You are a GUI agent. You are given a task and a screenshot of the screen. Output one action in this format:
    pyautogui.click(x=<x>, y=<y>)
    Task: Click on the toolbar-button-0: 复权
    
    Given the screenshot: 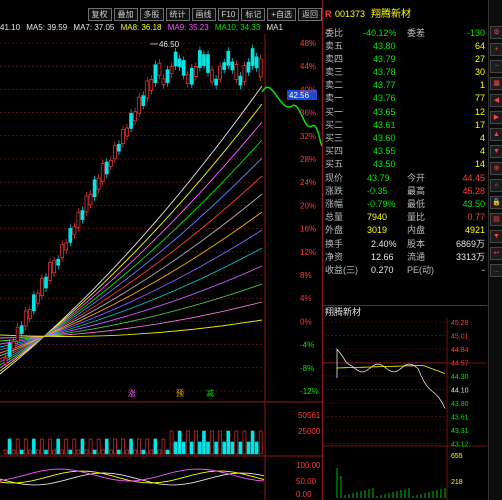 What is the action you would take?
    pyautogui.click(x=99, y=14)
    